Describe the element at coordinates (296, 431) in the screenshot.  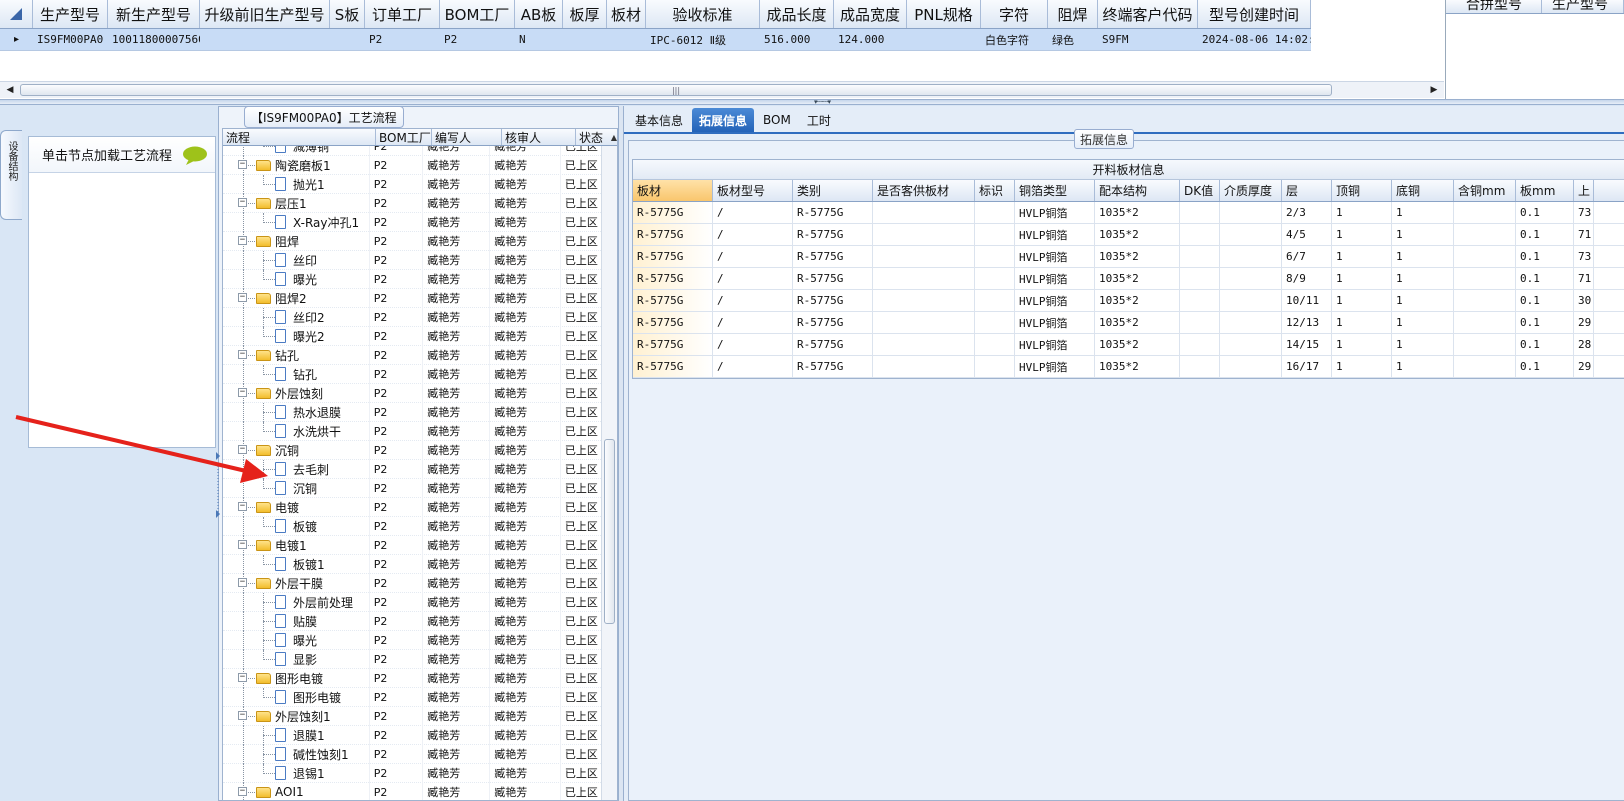
I see `tree-node: 水洗烘干` at that location.